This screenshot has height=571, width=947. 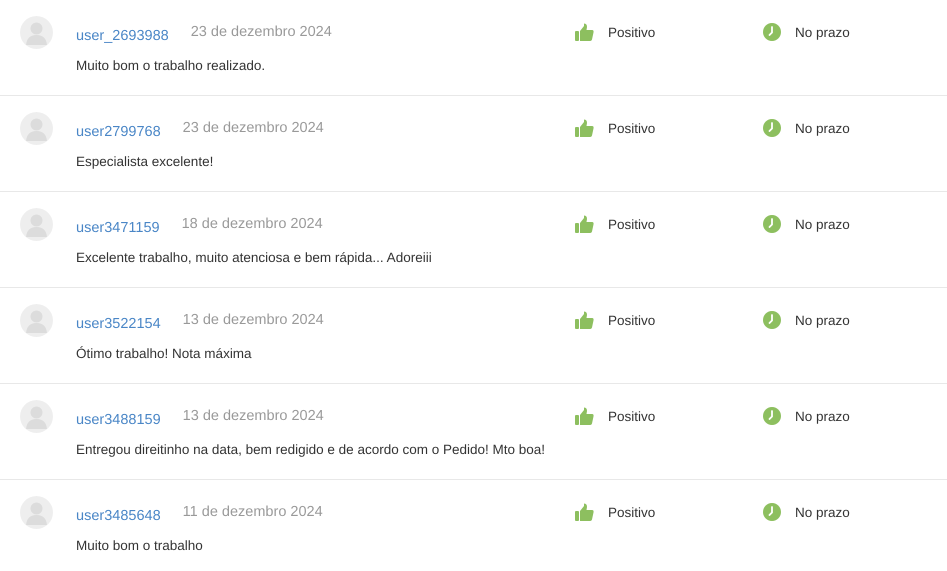 What do you see at coordinates (140, 545) in the screenshot?
I see `review-comment: Muito bom o trabalho` at bounding box center [140, 545].